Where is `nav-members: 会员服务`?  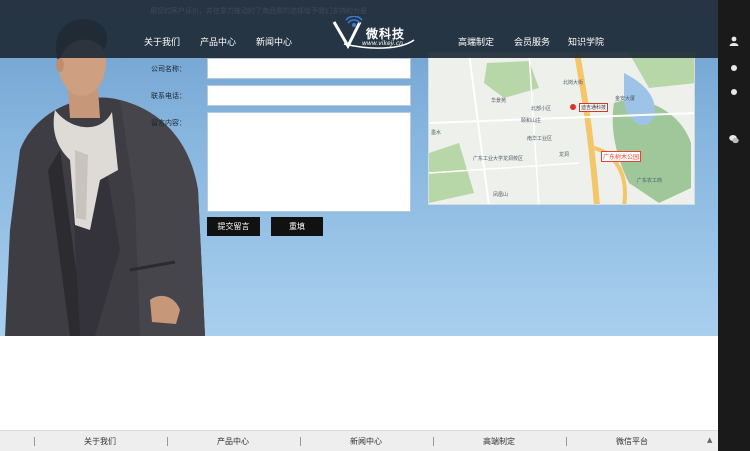 nav-members: 会员服务 is located at coordinates (532, 41).